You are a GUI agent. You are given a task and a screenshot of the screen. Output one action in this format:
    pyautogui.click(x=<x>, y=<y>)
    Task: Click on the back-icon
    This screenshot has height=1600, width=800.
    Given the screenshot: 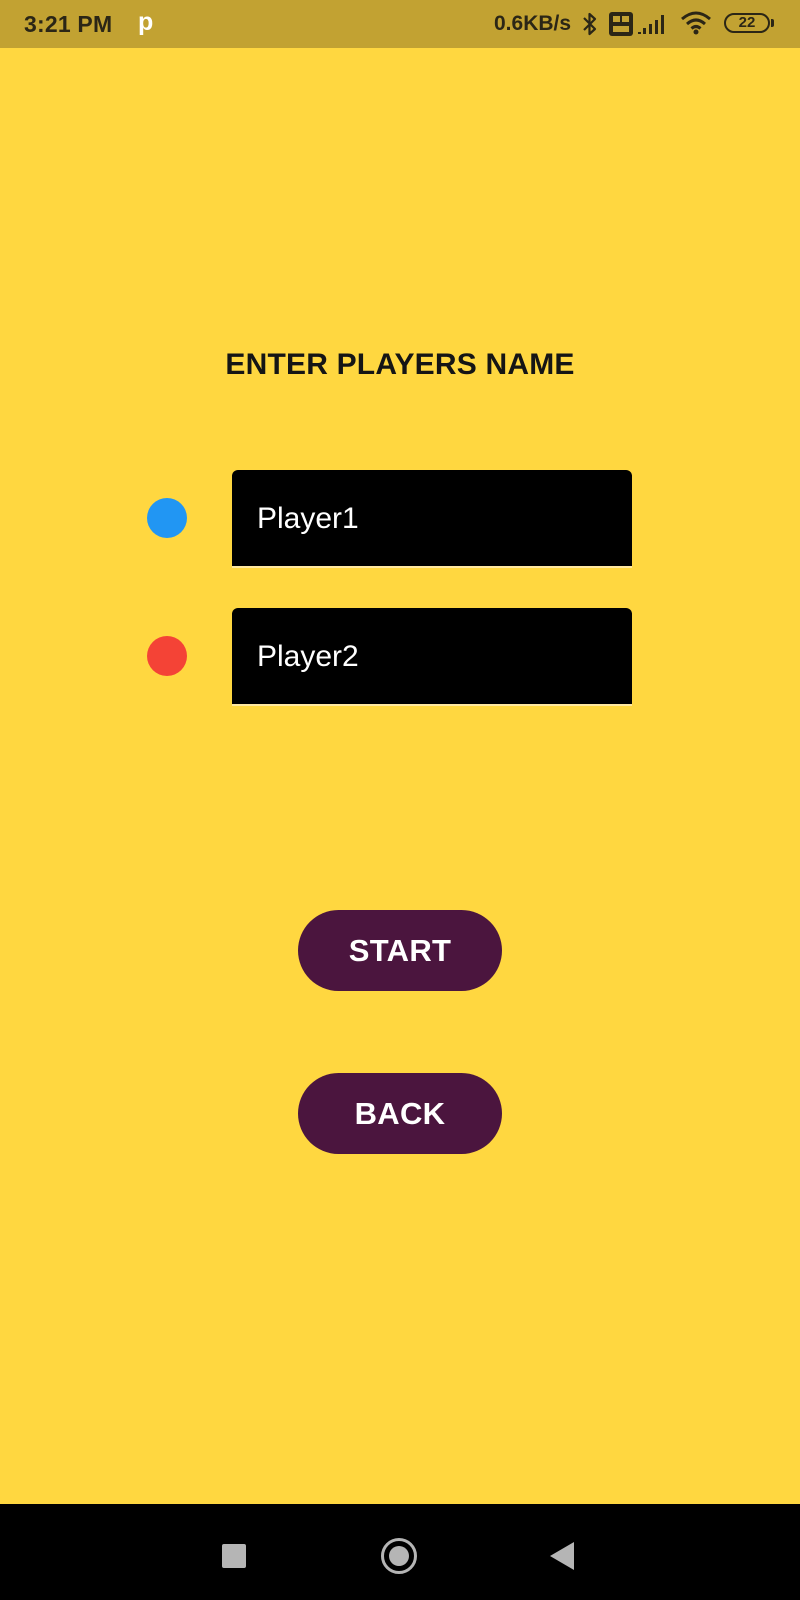 What is the action you would take?
    pyautogui.click(x=562, y=1556)
    